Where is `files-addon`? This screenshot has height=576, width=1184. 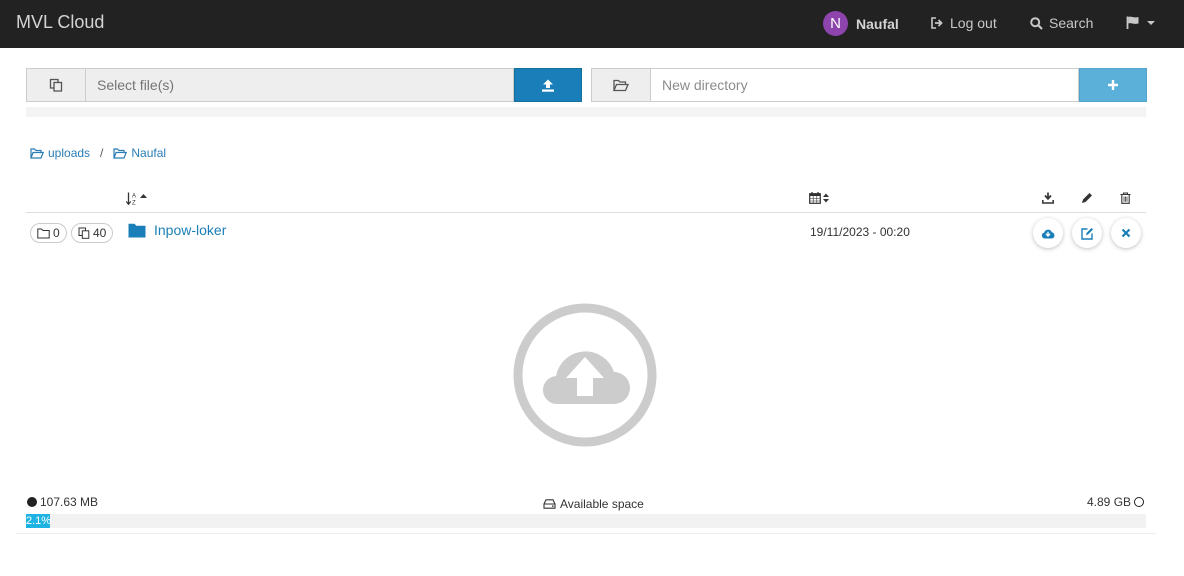
files-addon is located at coordinates (56, 85).